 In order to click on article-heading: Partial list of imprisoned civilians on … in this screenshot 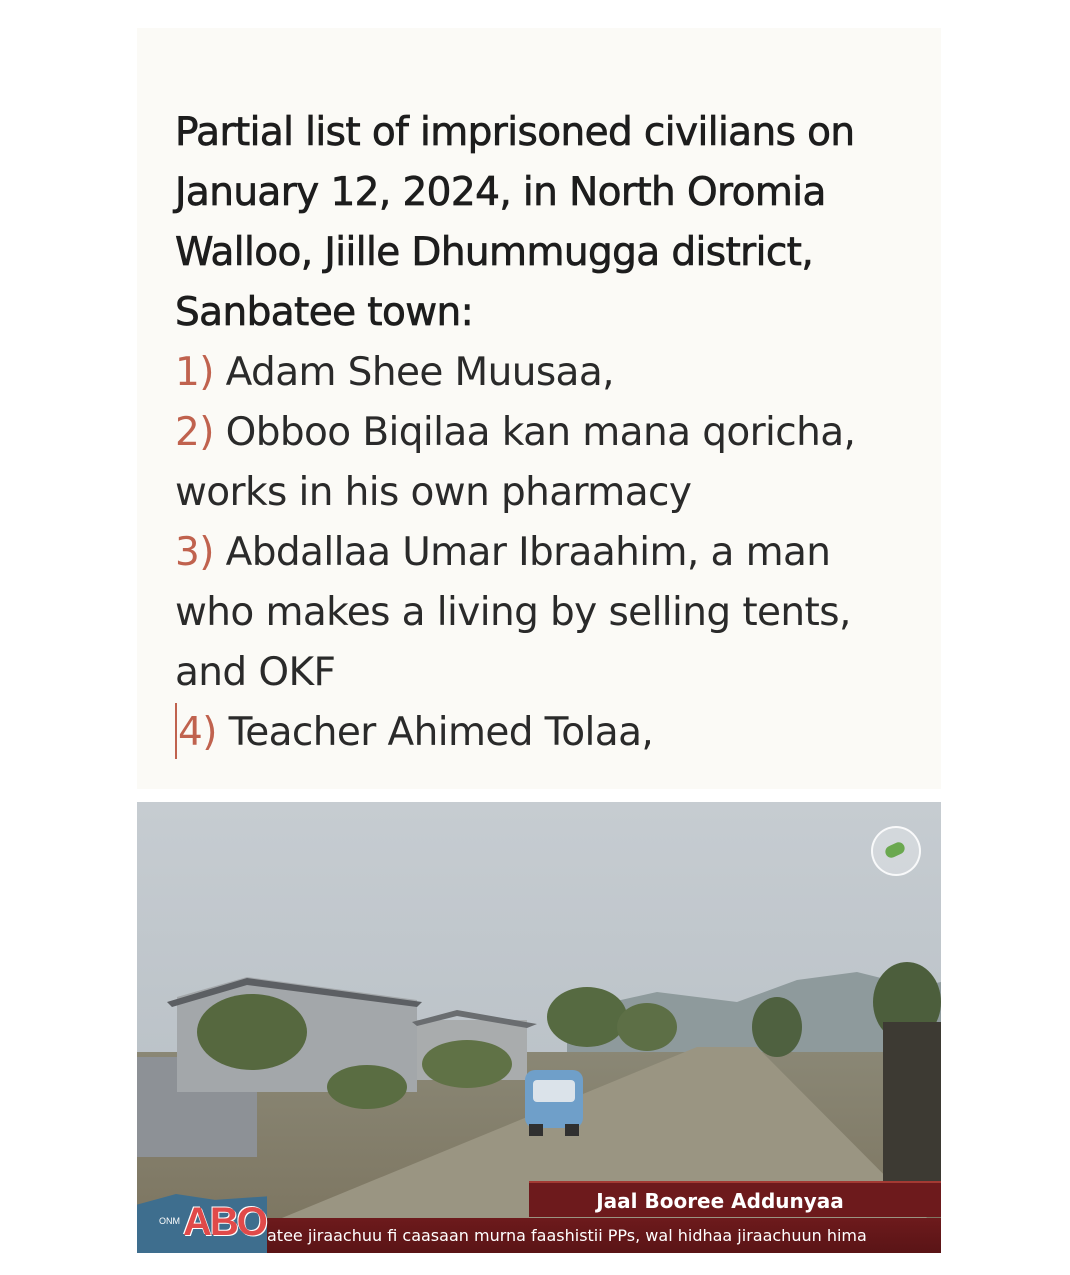, I will do `click(515, 223)`.